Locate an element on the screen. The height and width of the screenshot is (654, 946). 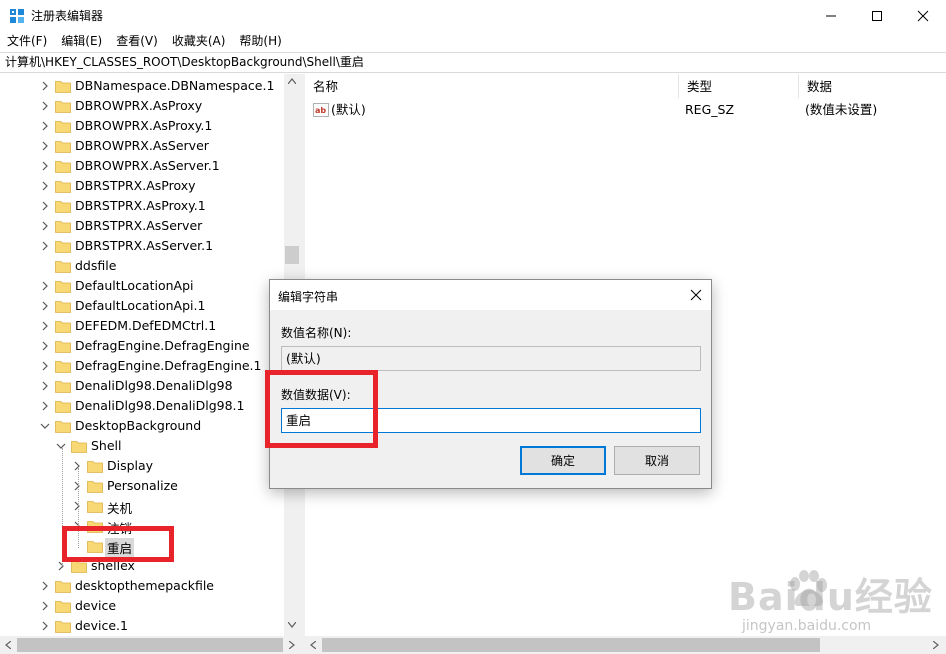
tree-item: DefragEngine.DefragEngine is located at coordinates (142, 346).